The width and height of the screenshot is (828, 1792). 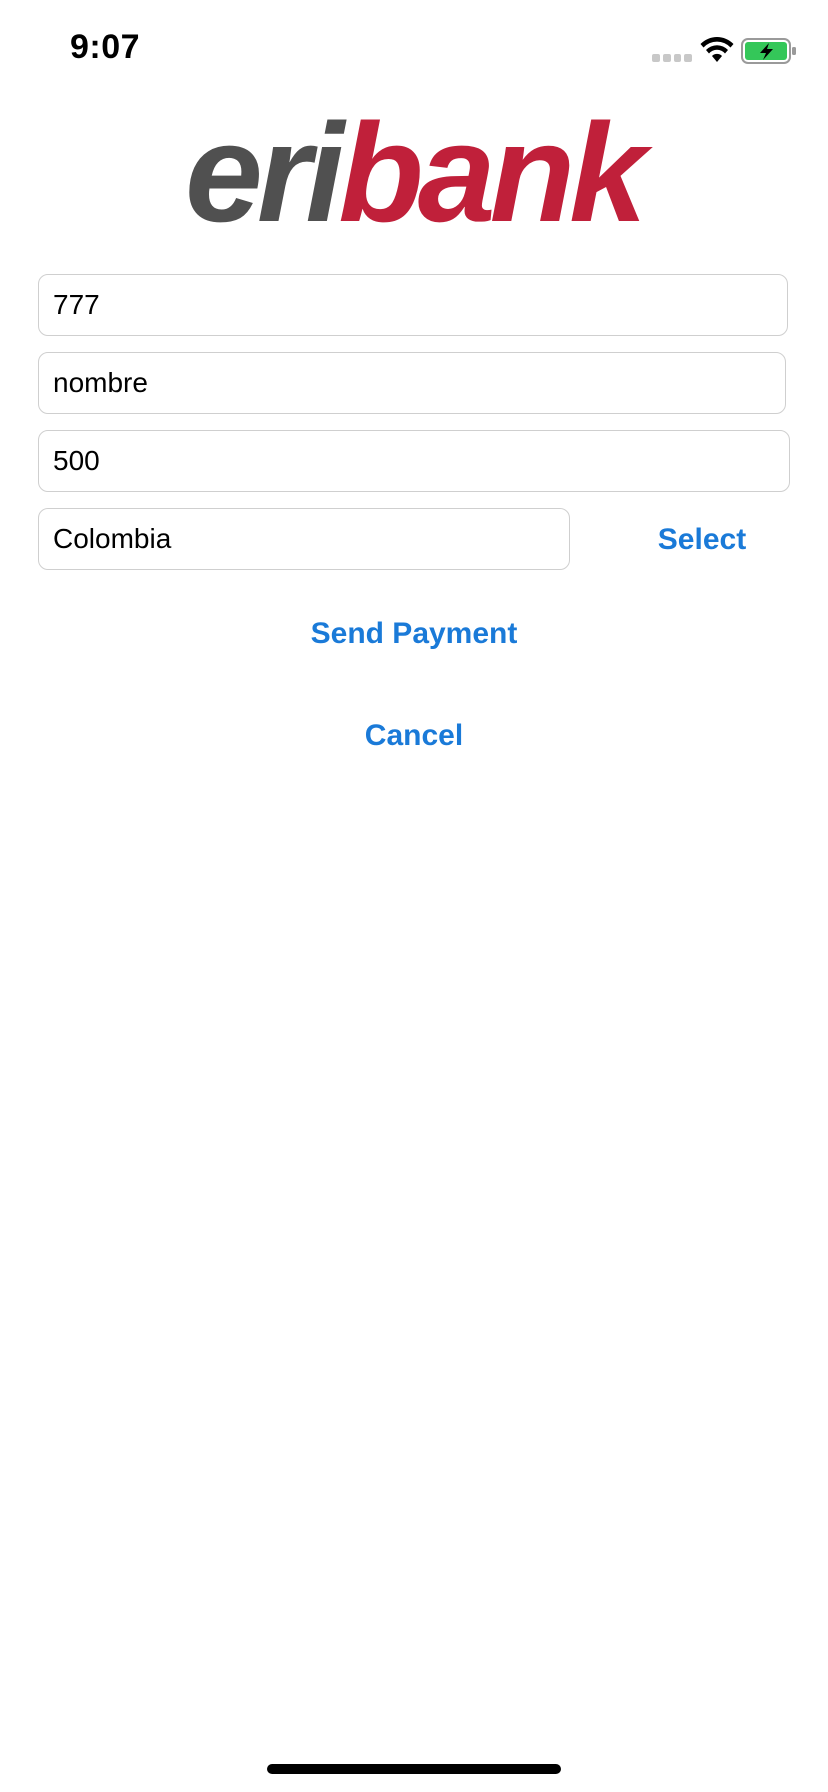 What do you see at coordinates (304, 539) in the screenshot?
I see `country-field` at bounding box center [304, 539].